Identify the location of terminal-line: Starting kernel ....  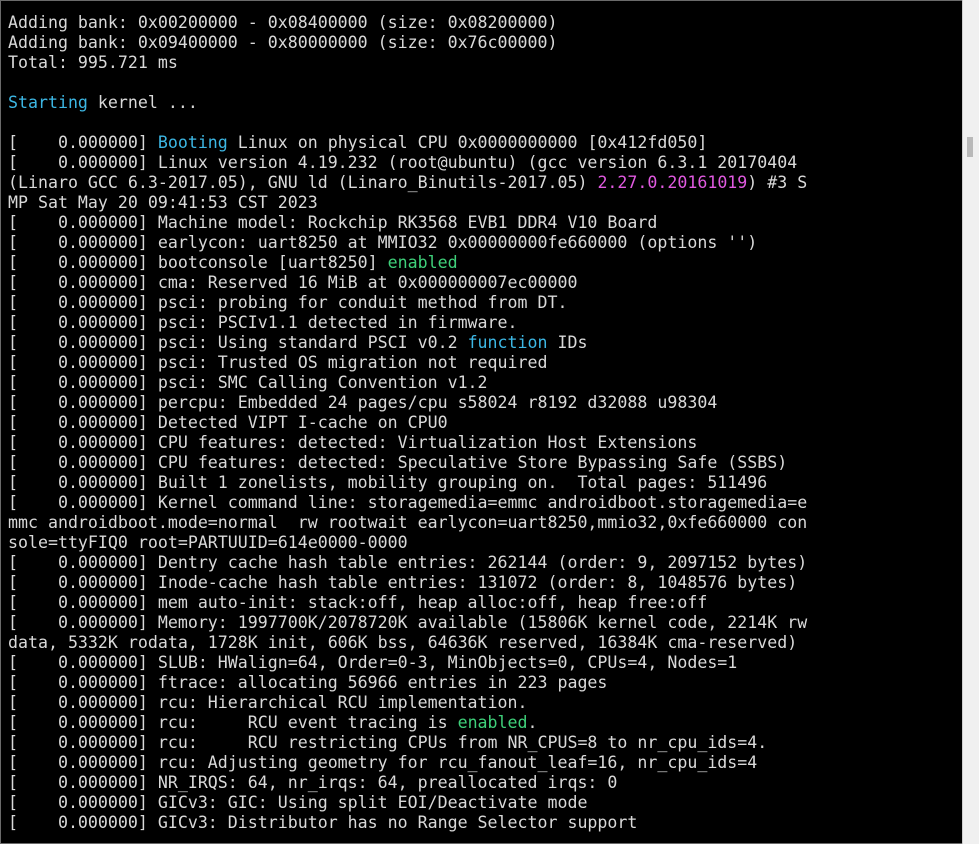
(407, 103).